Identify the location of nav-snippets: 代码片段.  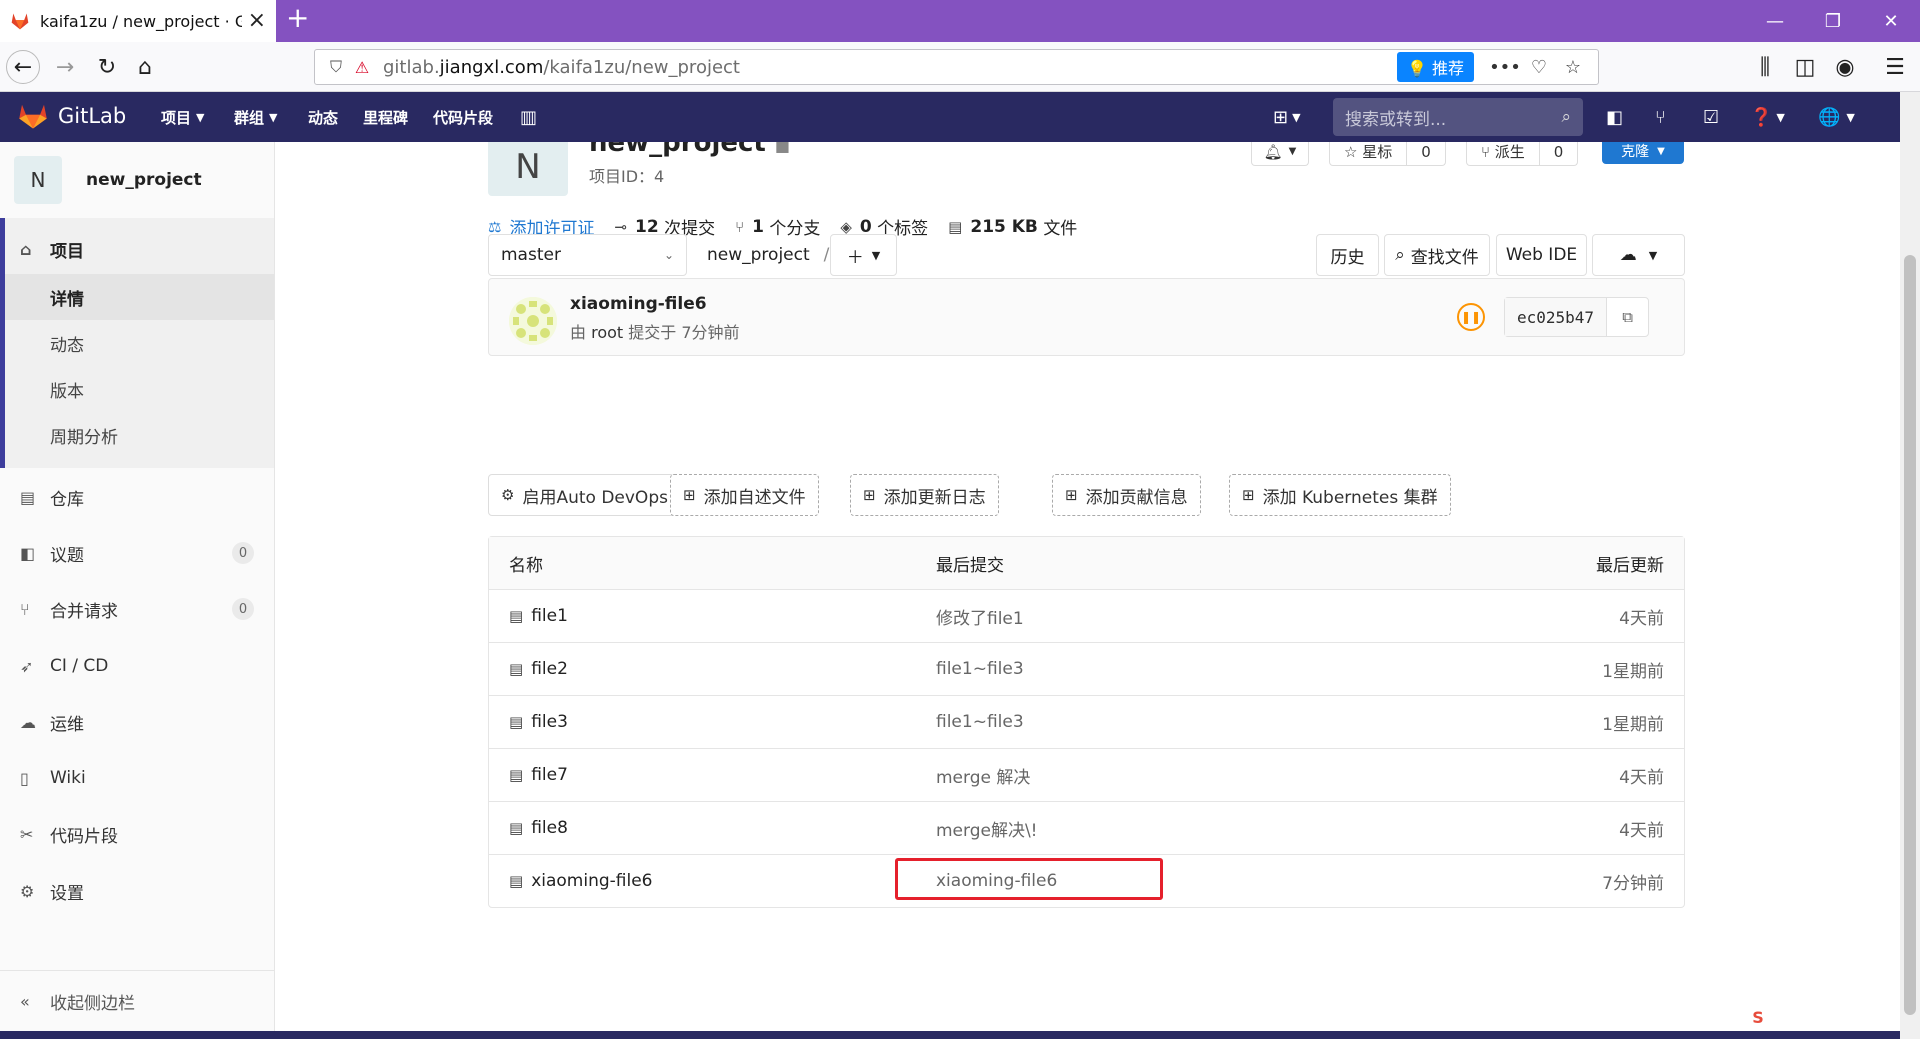
(463, 117).